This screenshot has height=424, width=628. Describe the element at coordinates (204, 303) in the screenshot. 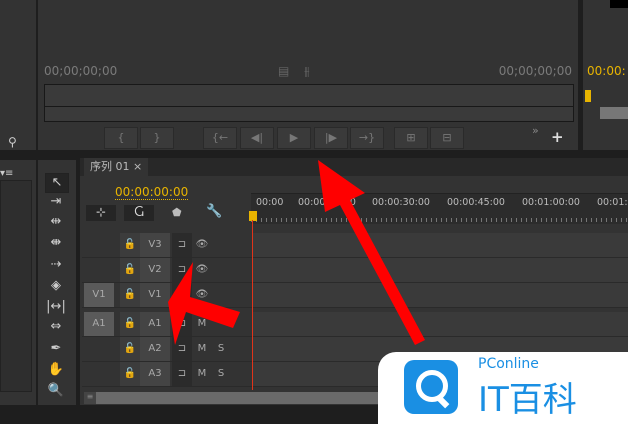

I see `arrow-to-v1` at that location.